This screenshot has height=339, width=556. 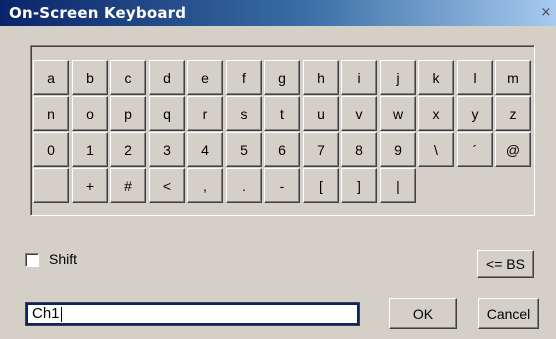 I want to click on shift-checkbox, so click(x=32, y=260).